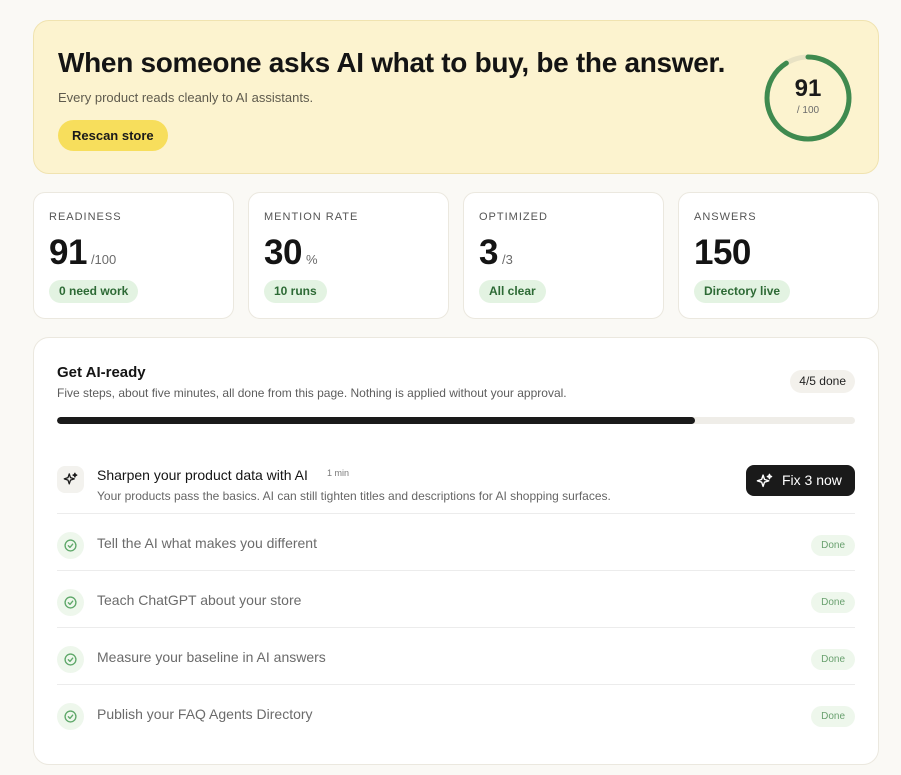 This screenshot has width=901, height=775. Describe the element at coordinates (103, 259) in the screenshot. I see `stat-unit: /100` at that location.